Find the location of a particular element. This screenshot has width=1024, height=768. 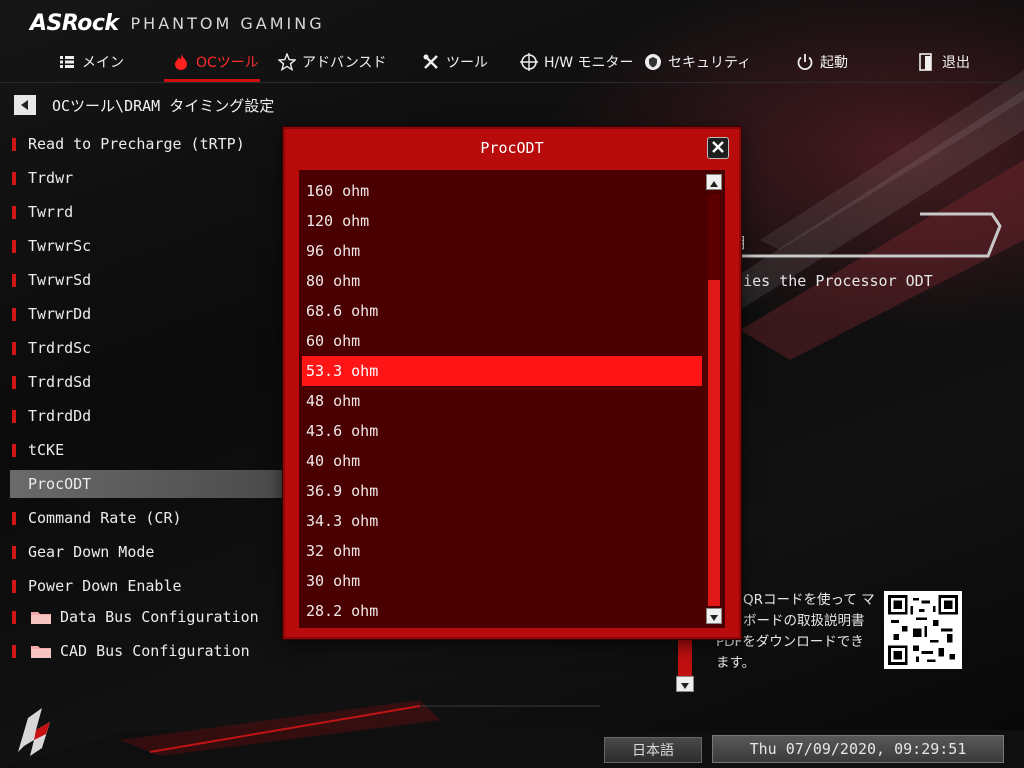

option-36-9-ohm: 36.9 ohm is located at coordinates (502, 491).